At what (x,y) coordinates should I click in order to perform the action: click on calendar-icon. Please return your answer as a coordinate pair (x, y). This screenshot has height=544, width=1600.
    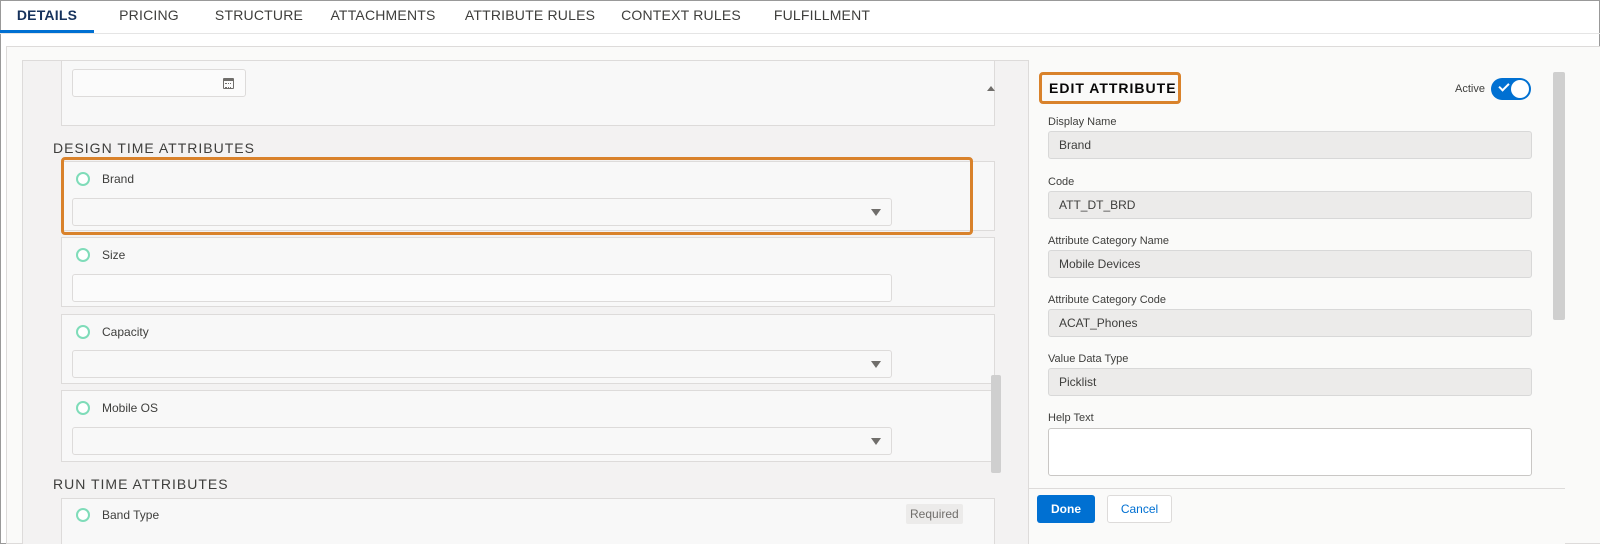
    Looking at the image, I should click on (228, 83).